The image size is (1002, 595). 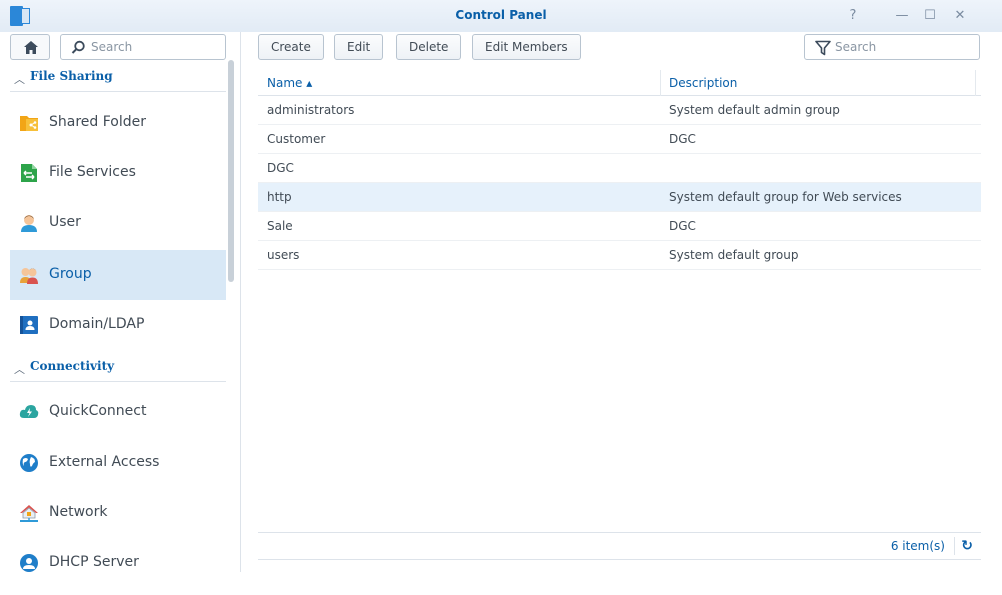 I want to click on sidebar-item-user: User, so click(x=118, y=223).